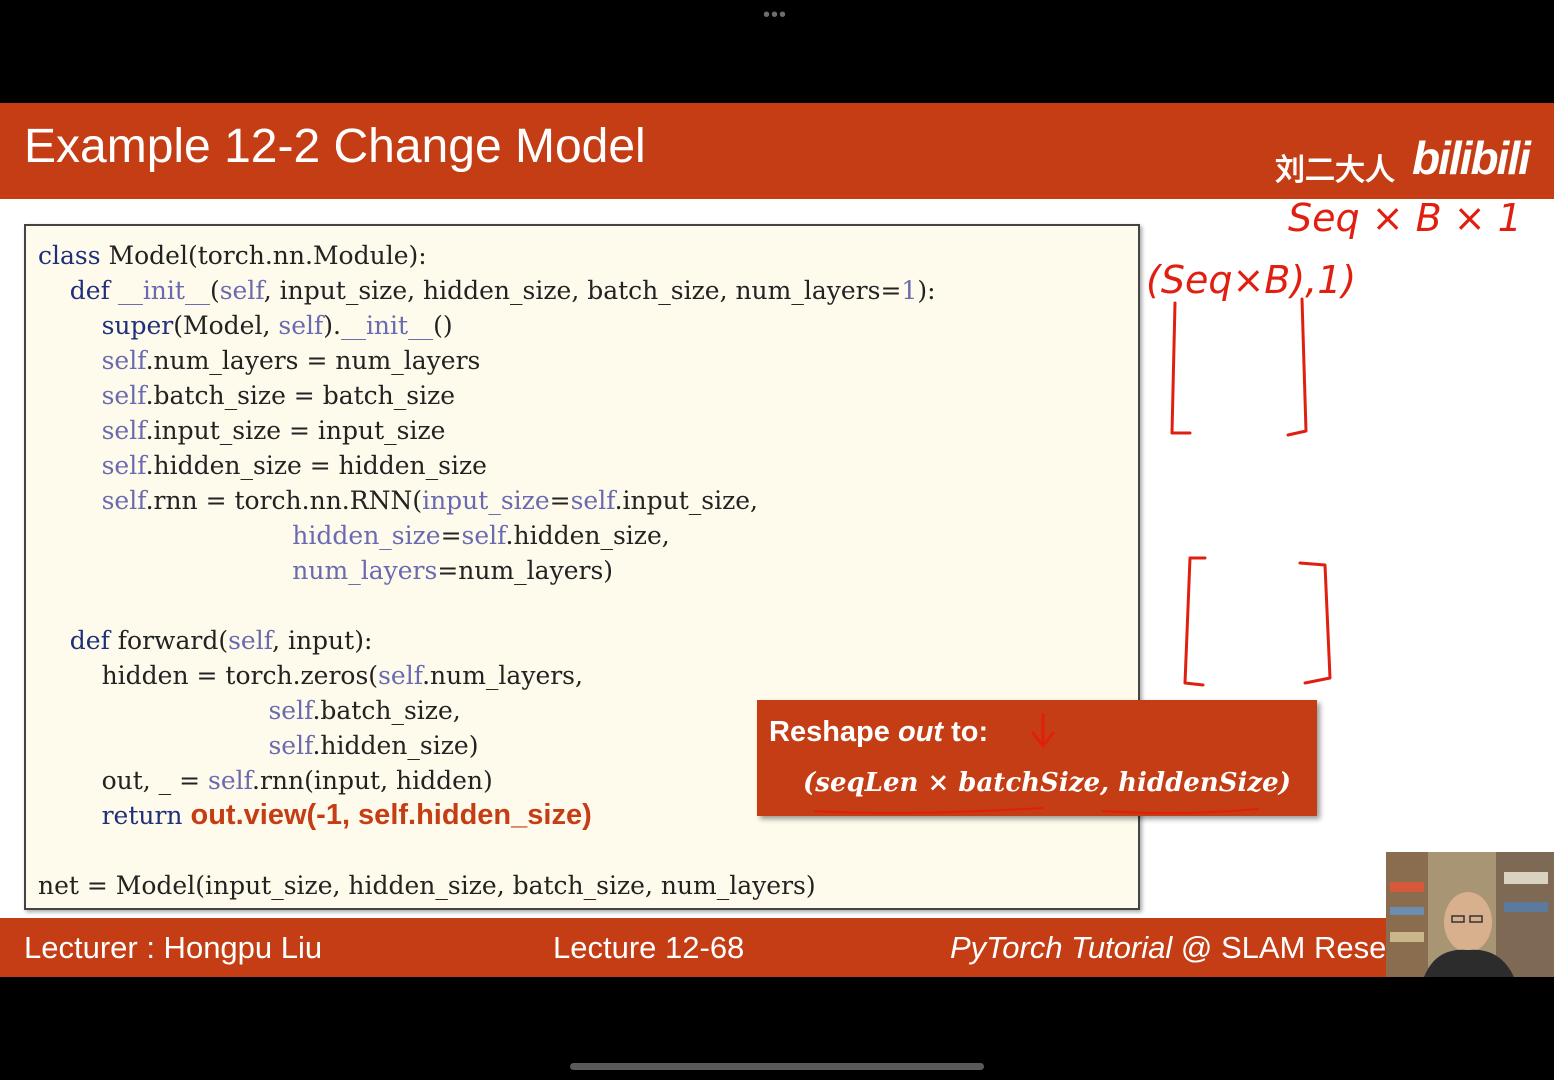 The image size is (1554, 1080). Describe the element at coordinates (1043, 730) in the screenshot. I see `down-arrow-icon` at that location.